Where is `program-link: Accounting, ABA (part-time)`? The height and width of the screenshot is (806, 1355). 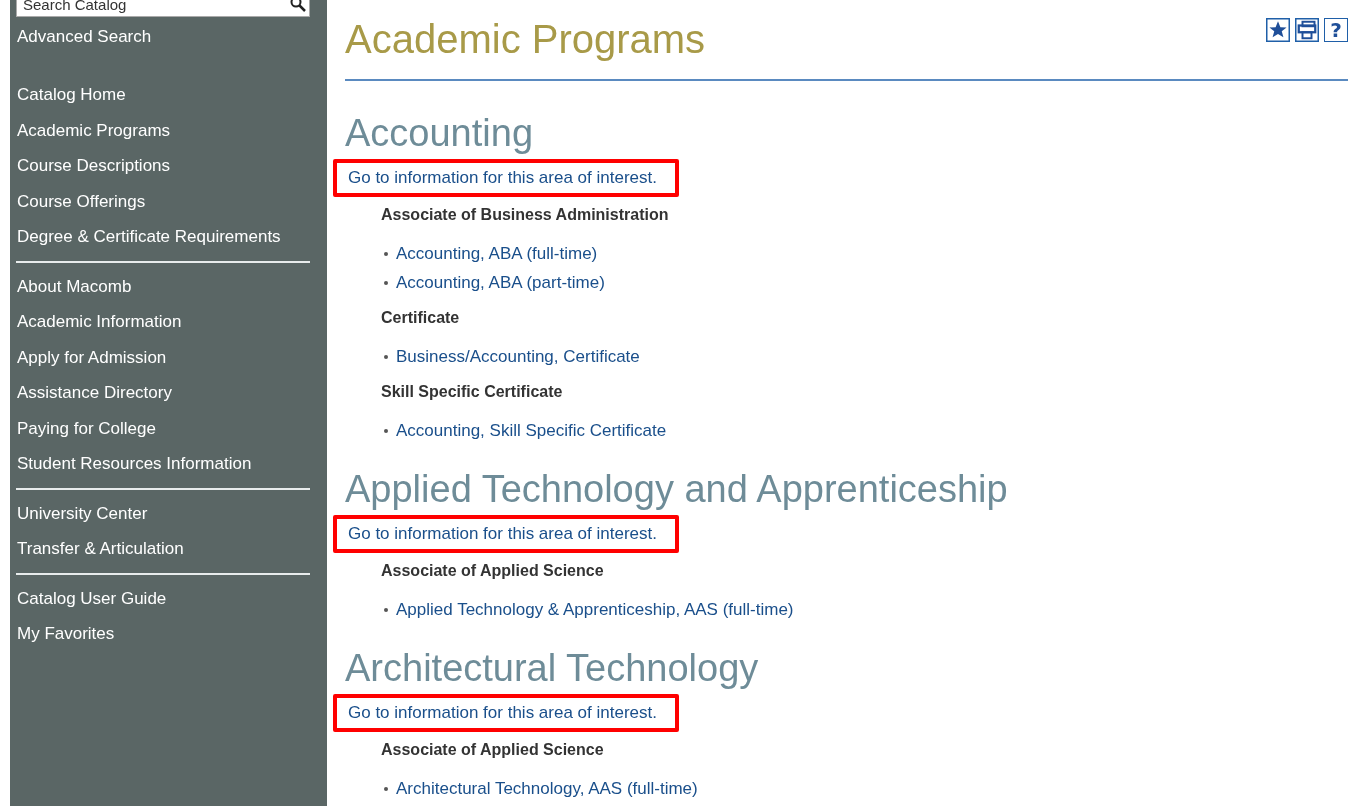 program-link: Accounting, ABA (part-time) is located at coordinates (500, 282).